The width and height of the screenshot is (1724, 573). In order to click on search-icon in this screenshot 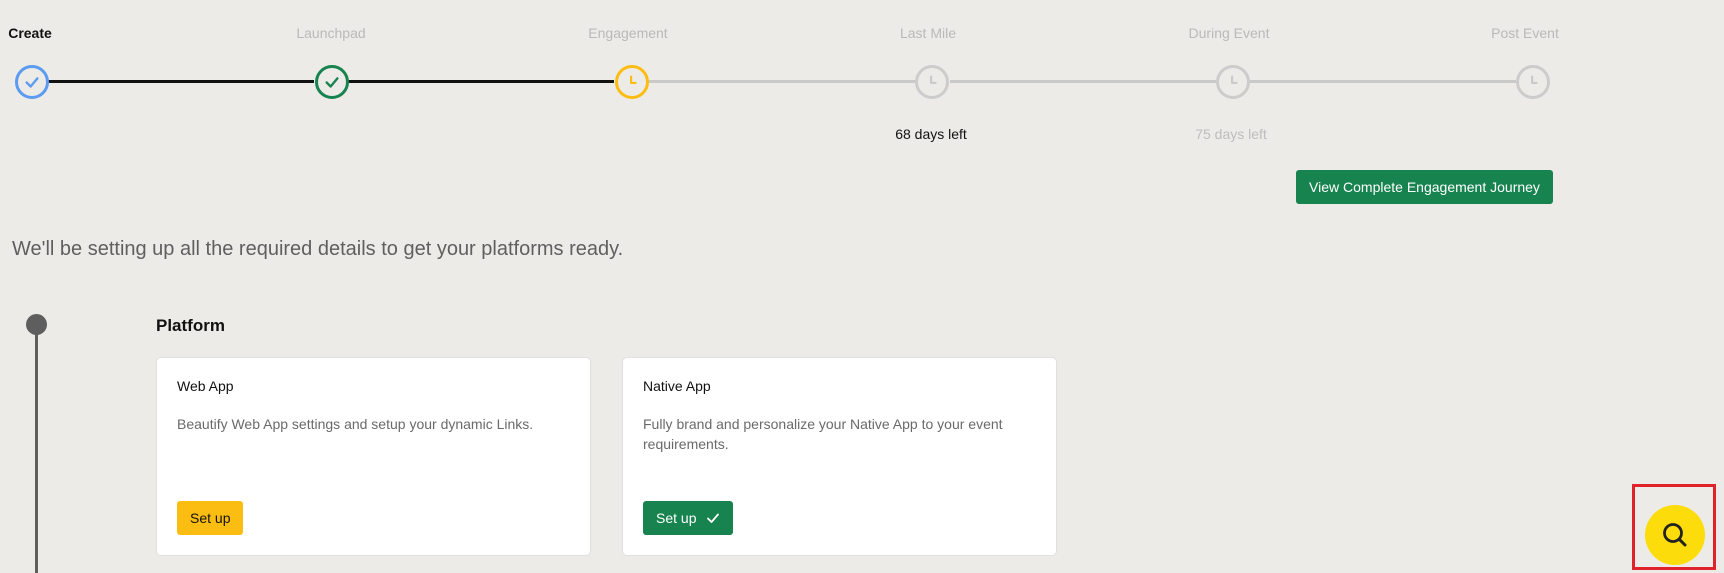, I will do `click(1675, 535)`.